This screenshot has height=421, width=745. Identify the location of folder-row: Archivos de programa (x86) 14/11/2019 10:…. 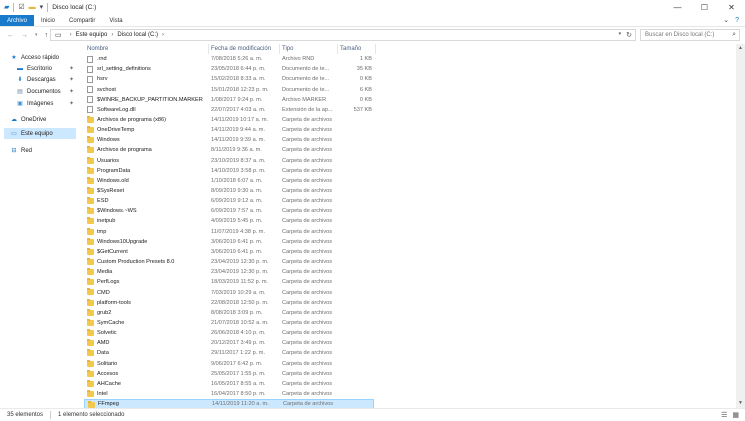
(229, 120).